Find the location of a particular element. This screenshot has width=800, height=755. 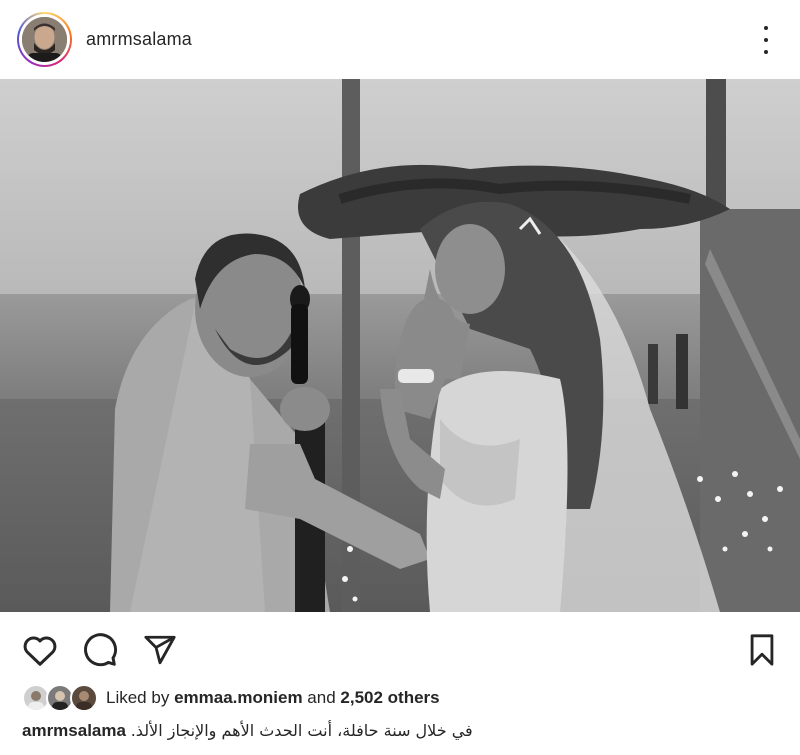

likes-conjunction: and is located at coordinates (321, 697).